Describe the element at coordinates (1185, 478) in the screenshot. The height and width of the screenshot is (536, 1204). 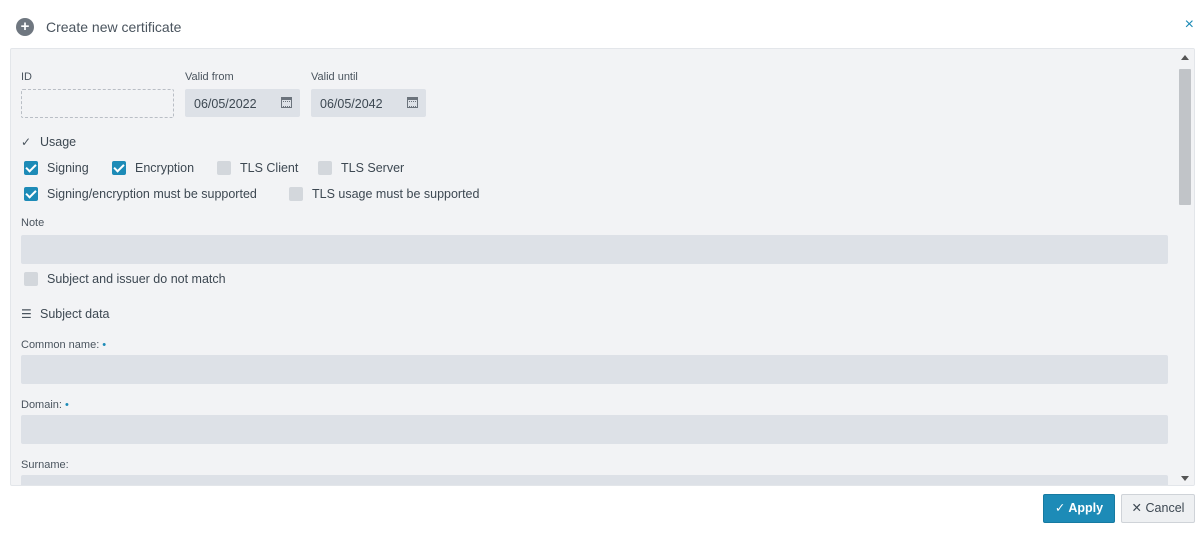
I see `scroll-down-arrow-icon` at that location.